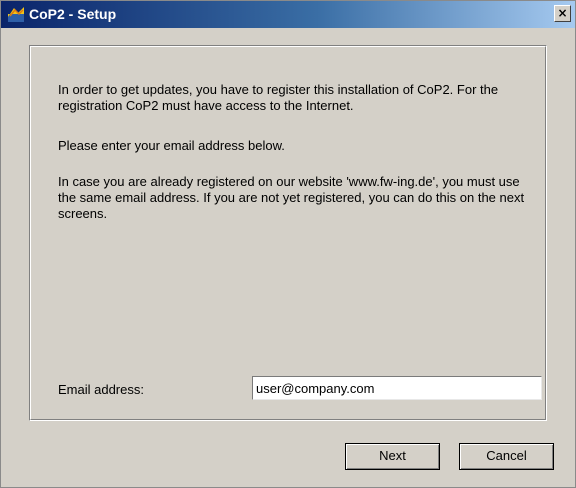 The image size is (576, 488). What do you see at coordinates (16, 14) in the screenshot?
I see `app-logo-icon` at bounding box center [16, 14].